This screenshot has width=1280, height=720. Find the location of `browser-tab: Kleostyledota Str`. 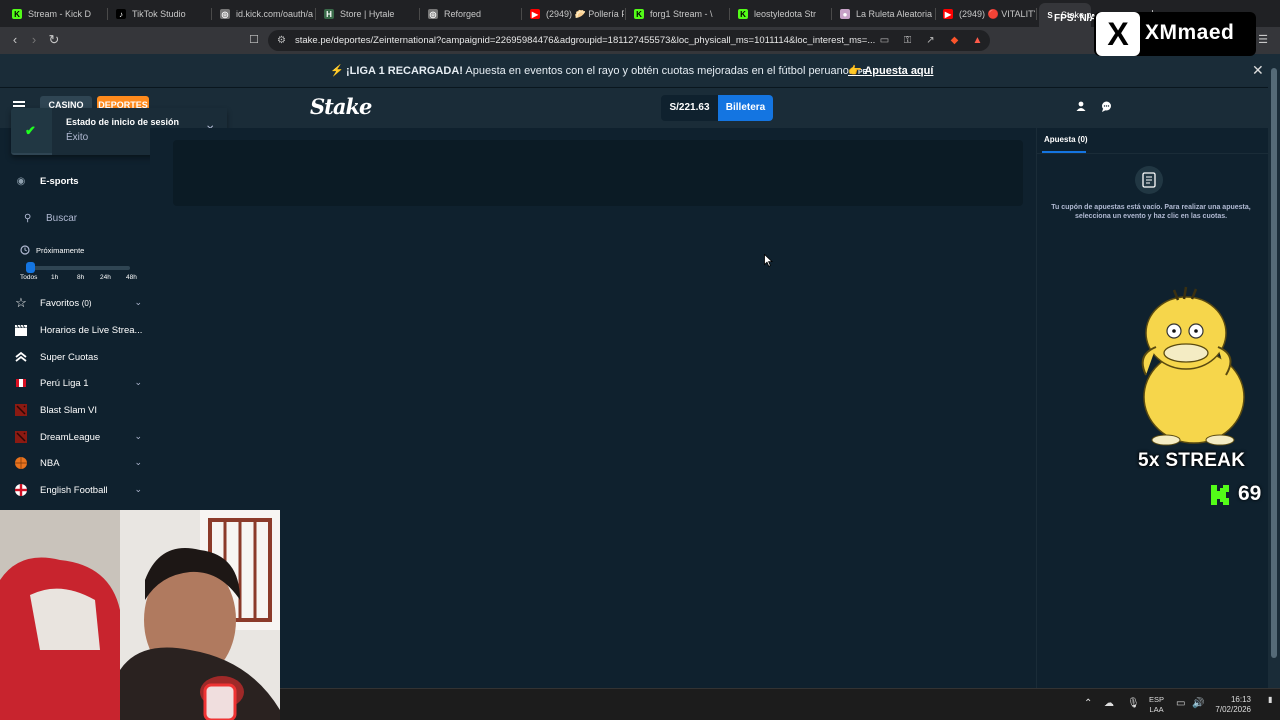

browser-tab: Kleostyledota Str is located at coordinates (781, 14).